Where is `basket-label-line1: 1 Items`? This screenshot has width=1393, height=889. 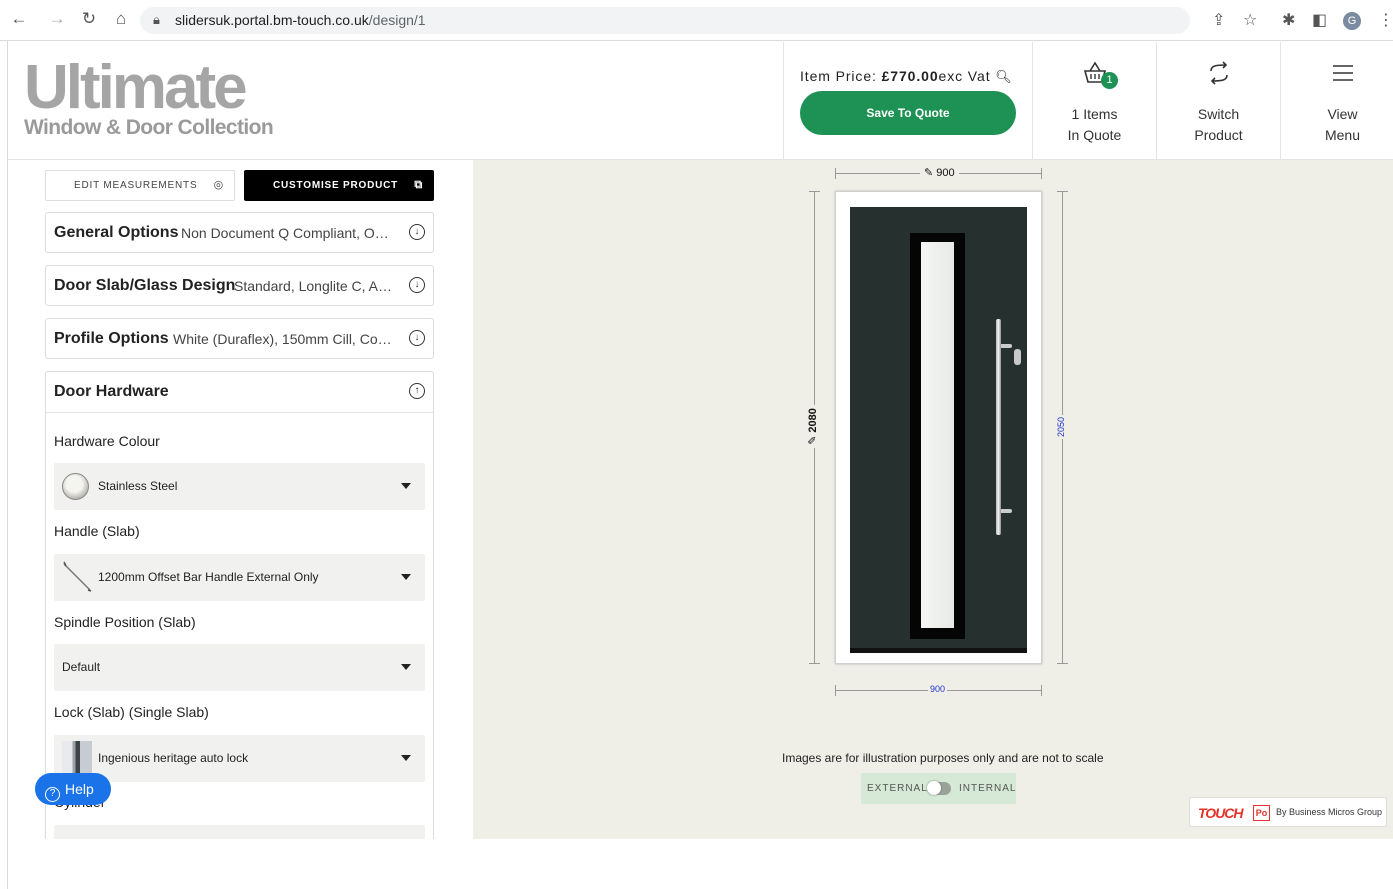 basket-label-line1: 1 Items is located at coordinates (1094, 114).